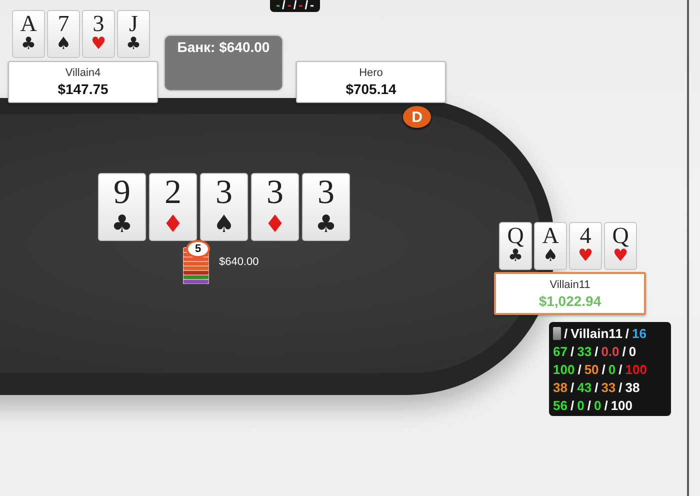 This screenshot has height=496, width=700. I want to click on player-name: Villain11, so click(570, 284).